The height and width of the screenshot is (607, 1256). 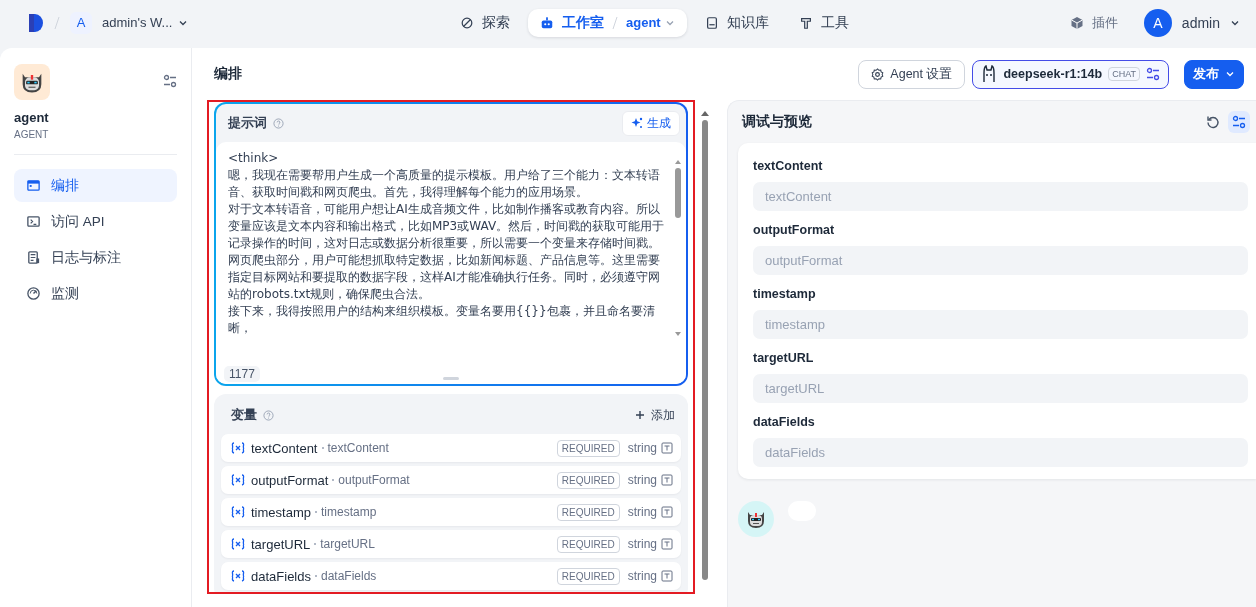 What do you see at coordinates (467, 22) in the screenshot?
I see `compass-icon` at bounding box center [467, 22].